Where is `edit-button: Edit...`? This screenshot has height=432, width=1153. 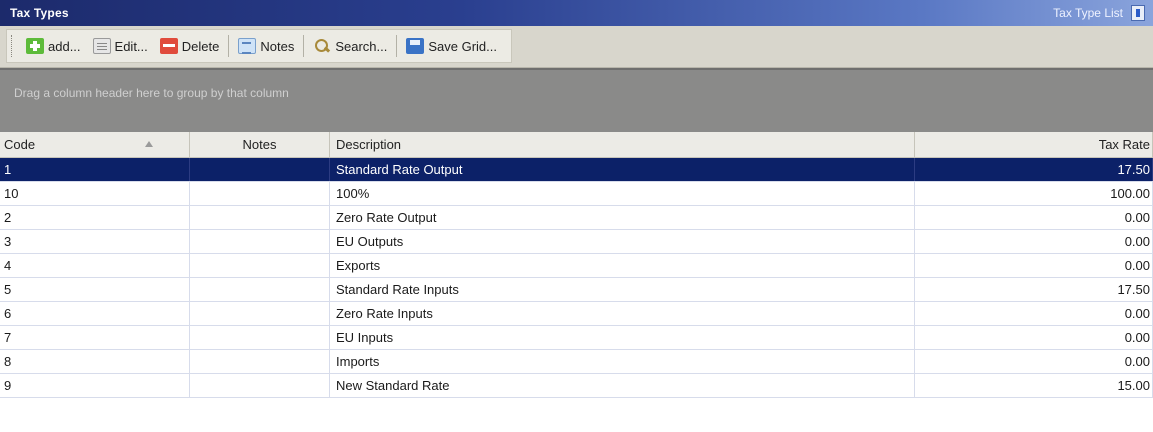
edit-button: Edit... is located at coordinates (120, 46).